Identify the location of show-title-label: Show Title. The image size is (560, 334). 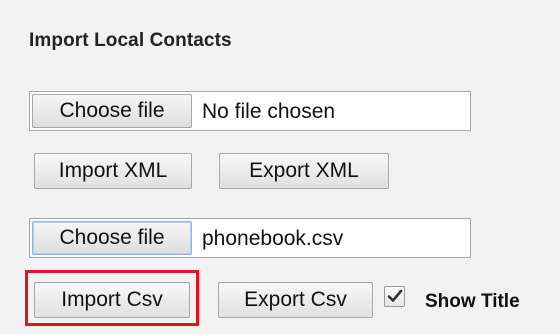
(472, 301).